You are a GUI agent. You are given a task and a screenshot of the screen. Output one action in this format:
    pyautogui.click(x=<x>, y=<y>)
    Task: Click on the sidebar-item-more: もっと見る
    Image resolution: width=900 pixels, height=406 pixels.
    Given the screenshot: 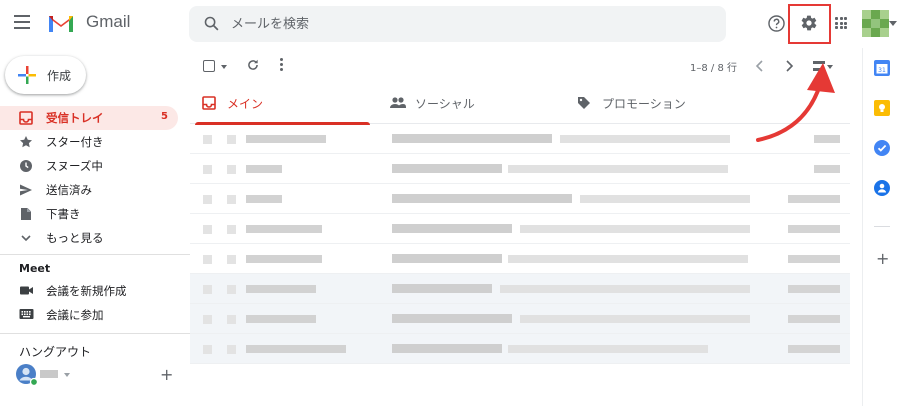 What is the action you would take?
    pyautogui.click(x=90, y=238)
    